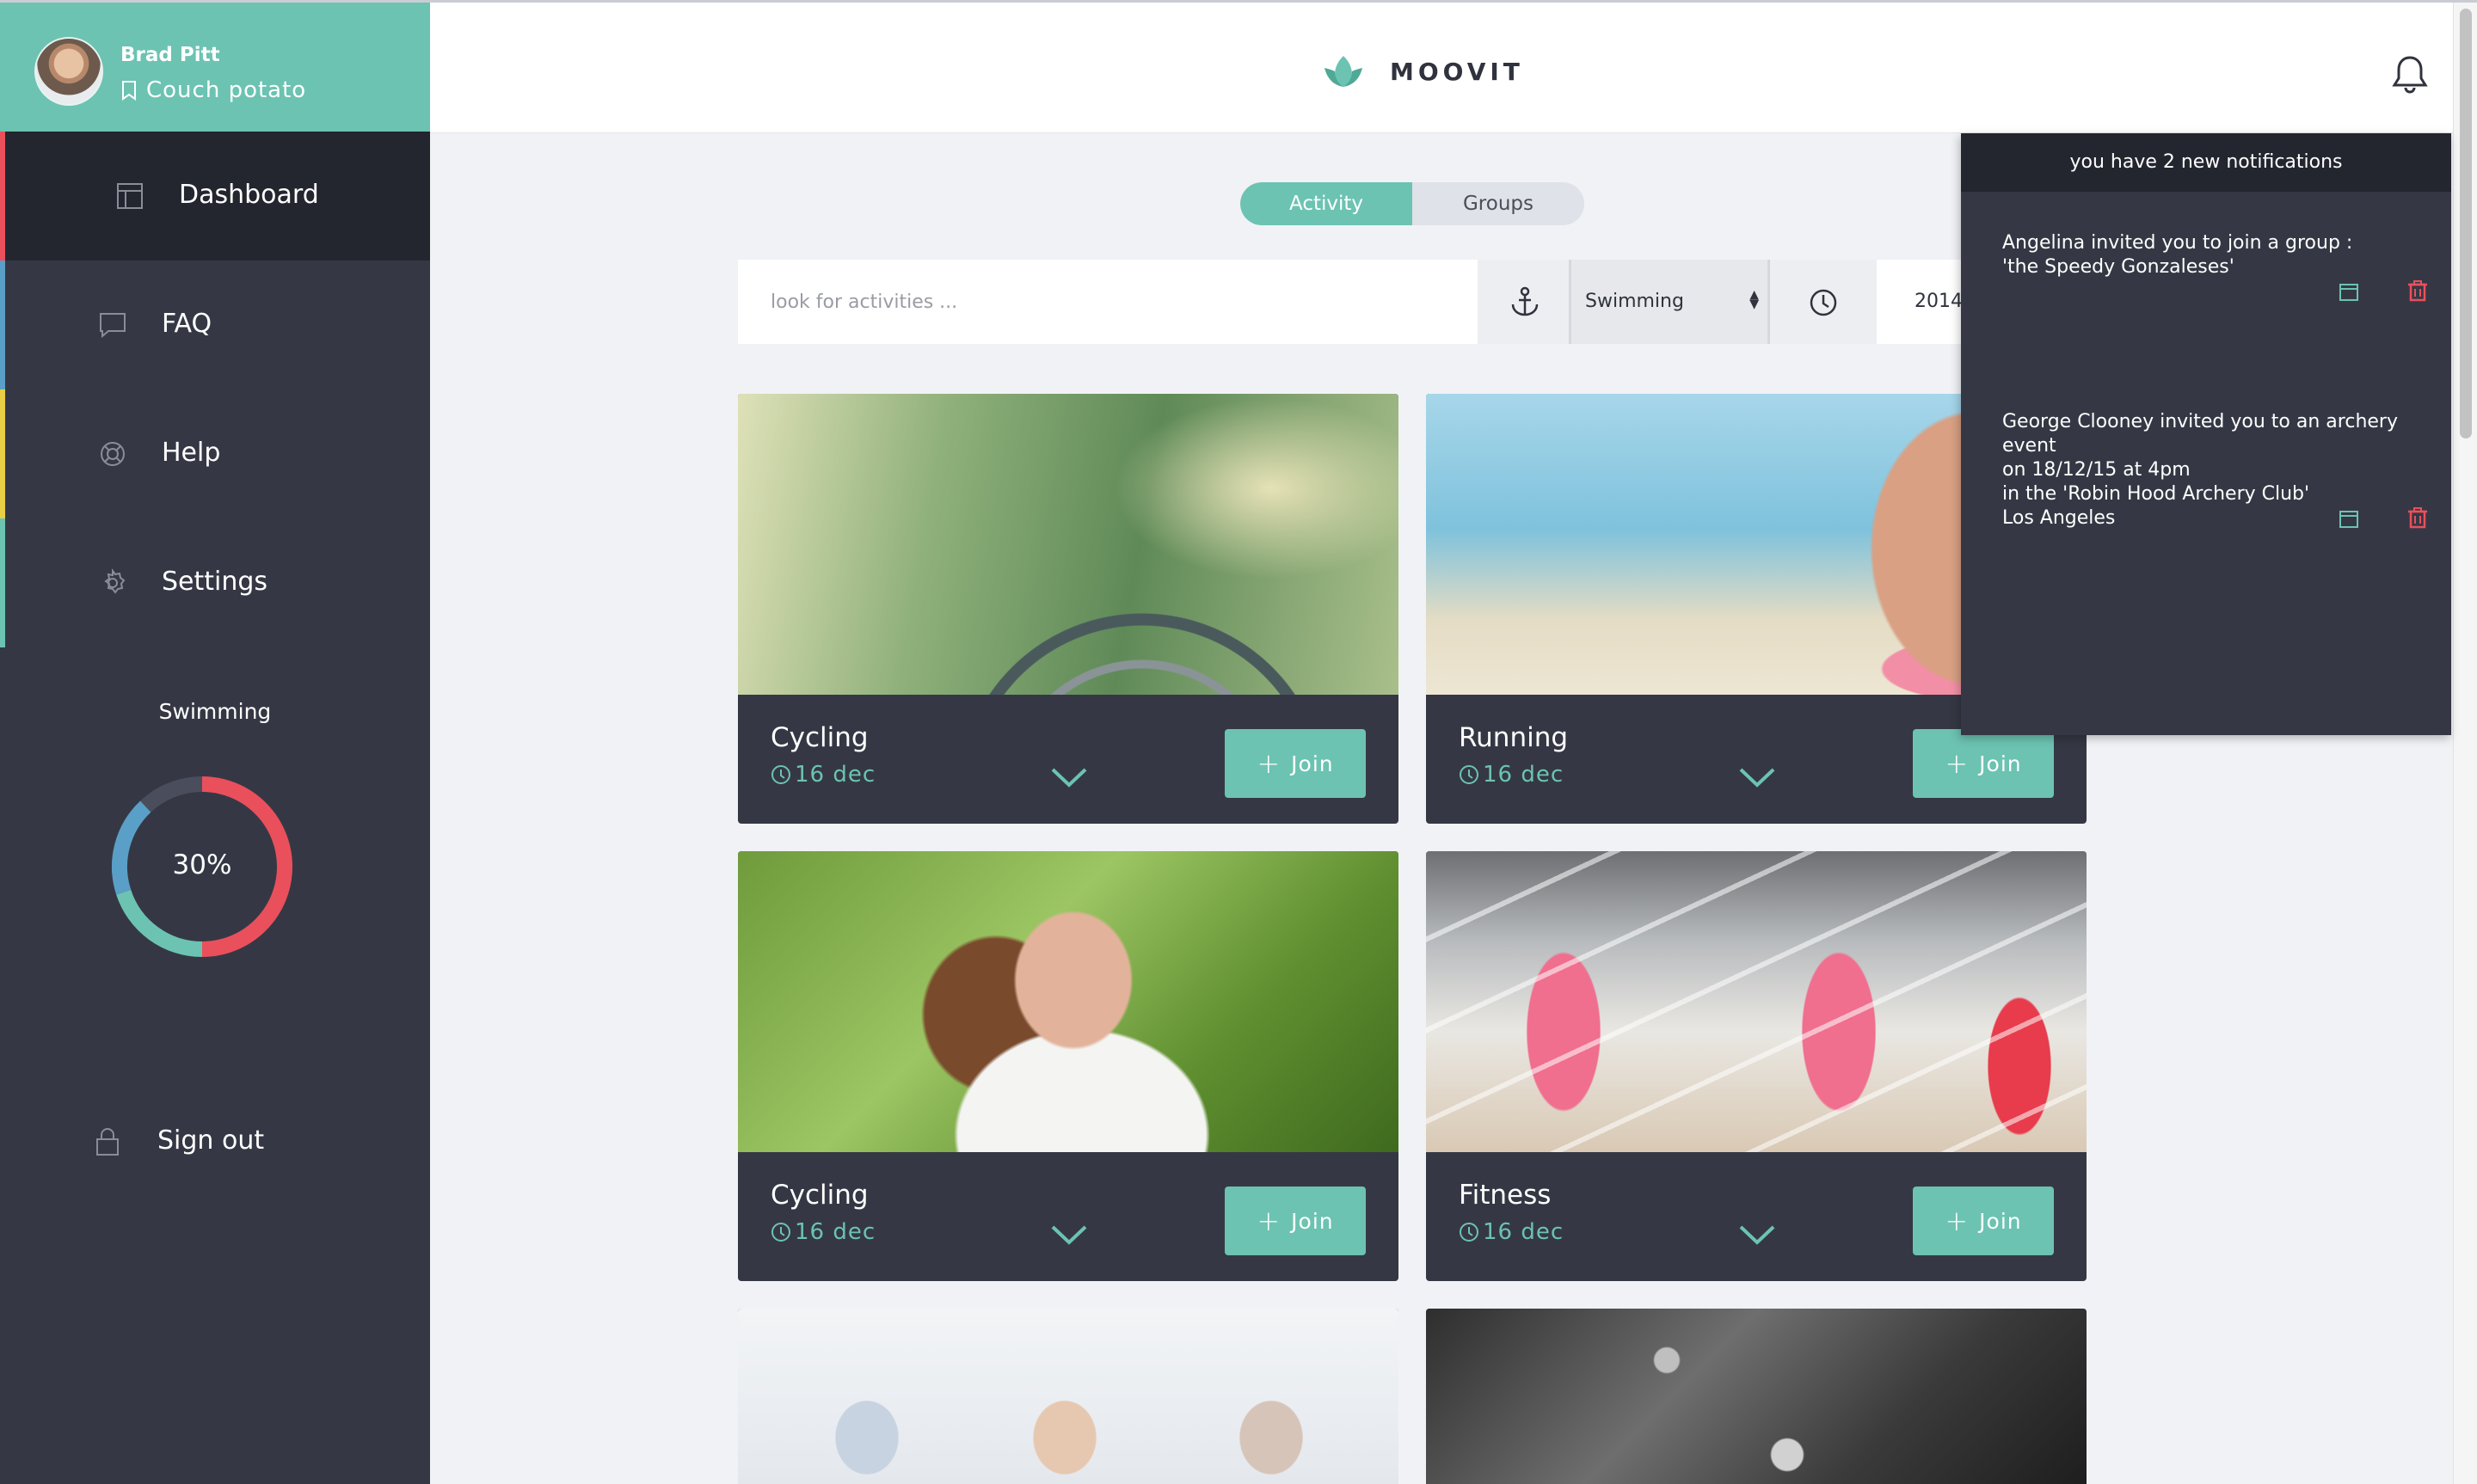 This screenshot has height=1484, width=2477. What do you see at coordinates (2466, 223) in the screenshot?
I see `scrollbar-thumb` at bounding box center [2466, 223].